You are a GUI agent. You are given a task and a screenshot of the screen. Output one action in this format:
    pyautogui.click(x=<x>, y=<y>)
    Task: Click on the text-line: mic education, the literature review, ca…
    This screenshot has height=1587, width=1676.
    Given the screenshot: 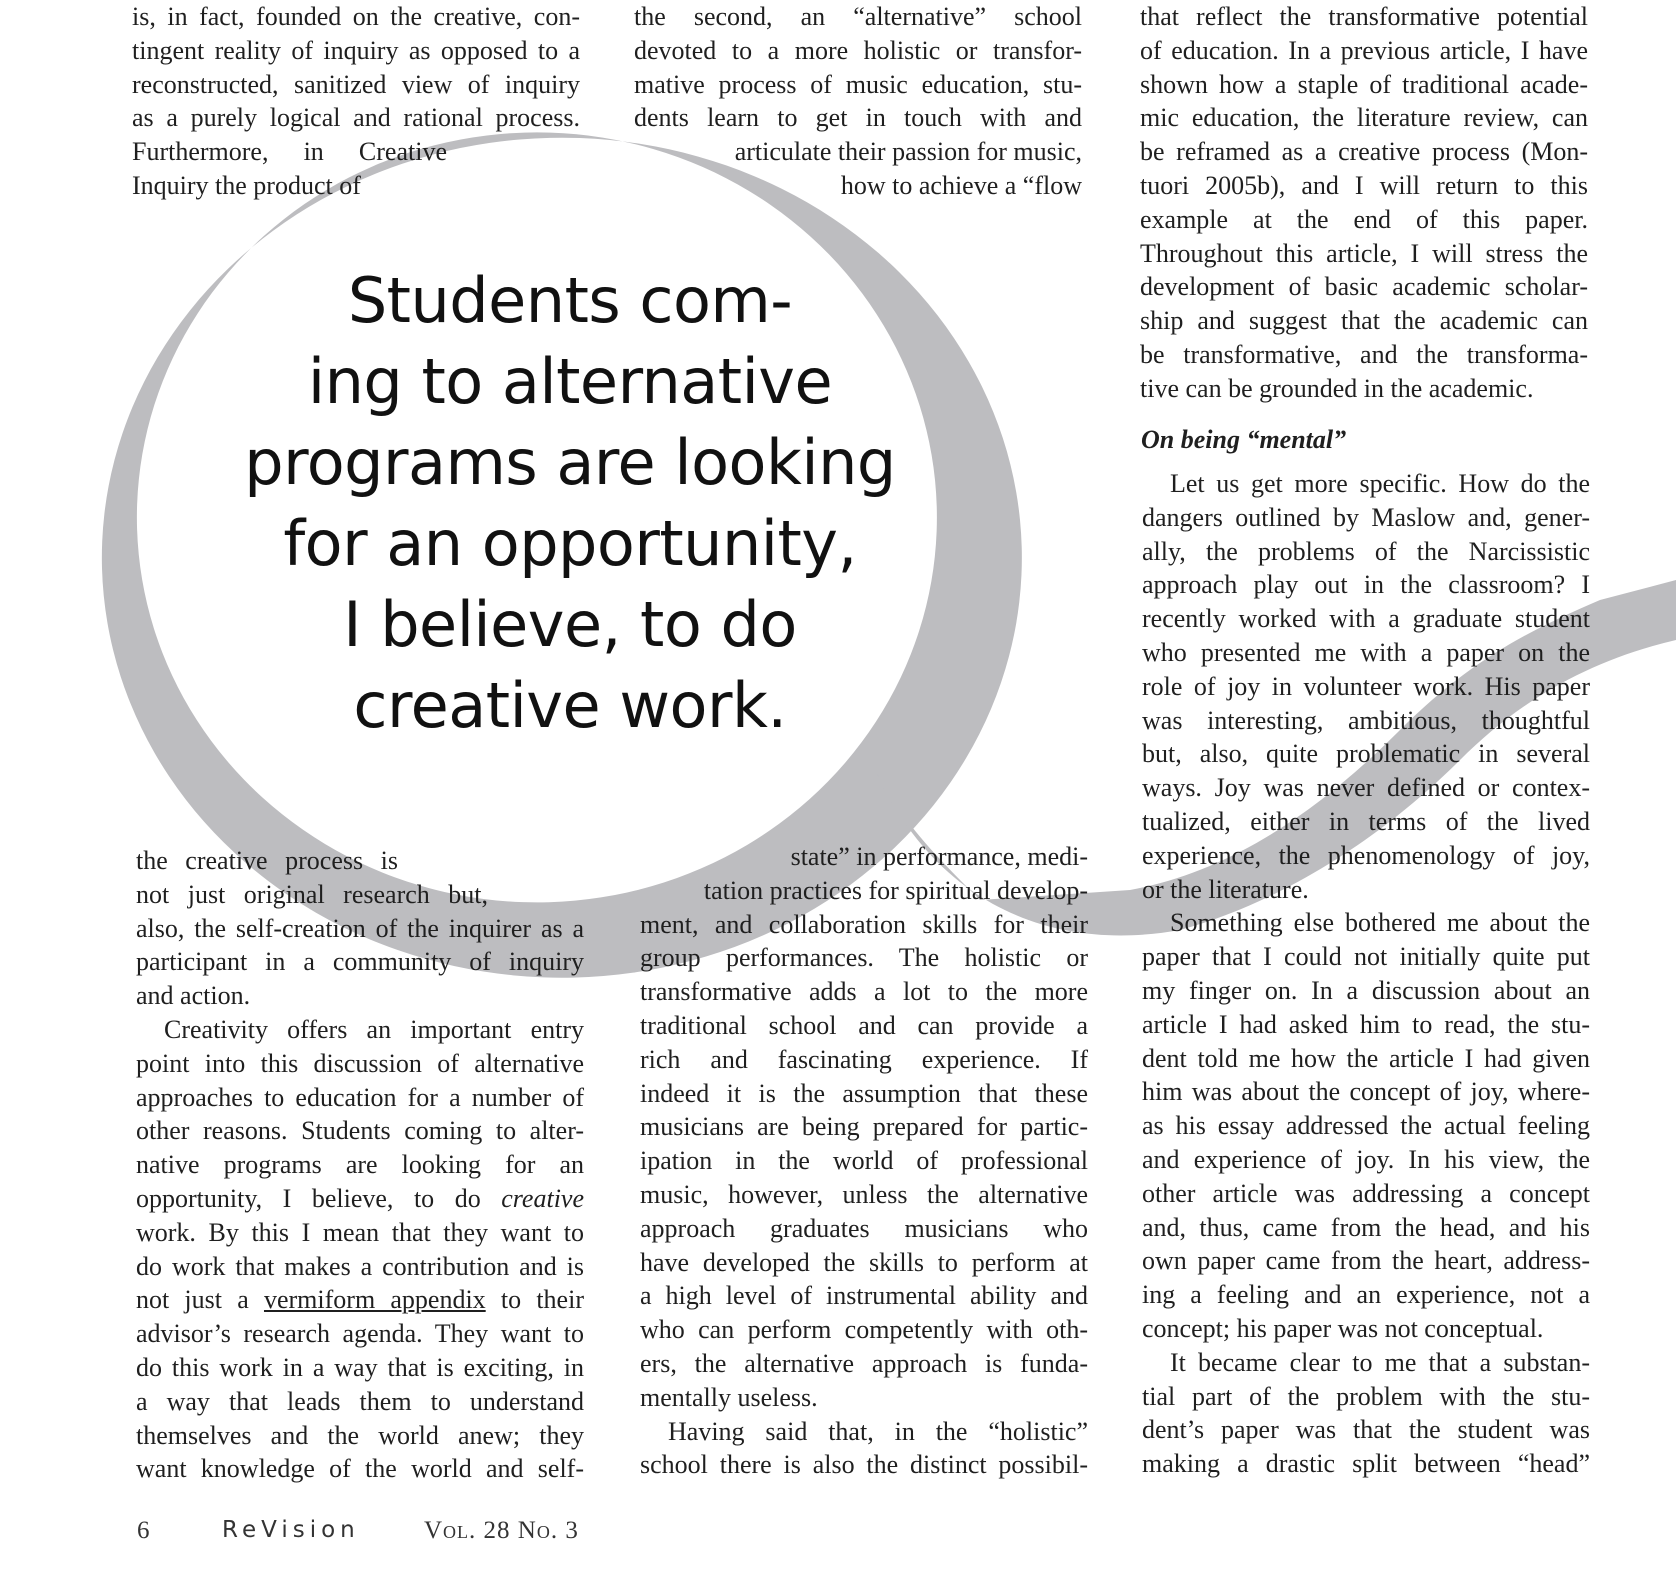 What is the action you would take?
    pyautogui.click(x=1364, y=118)
    